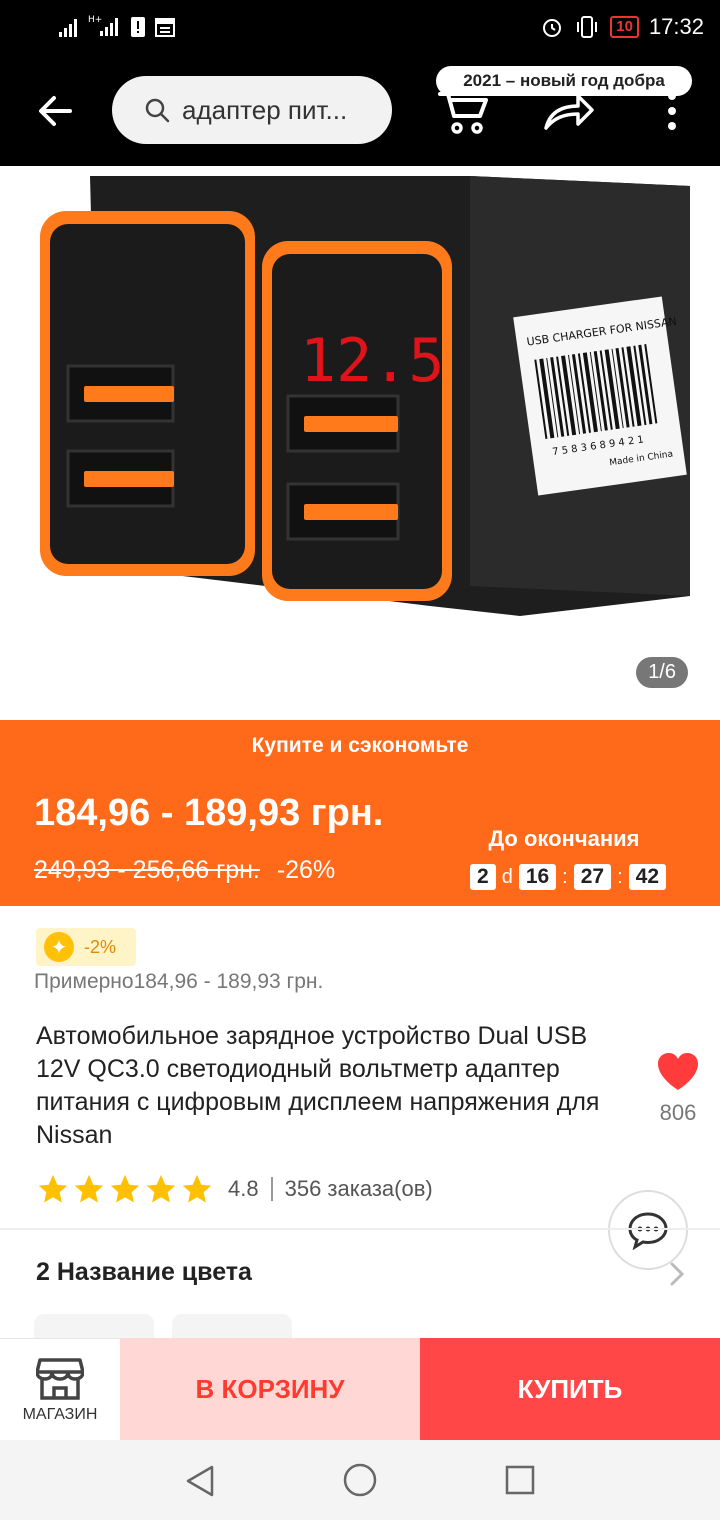  I want to click on image-counter: 1/6, so click(662, 672).